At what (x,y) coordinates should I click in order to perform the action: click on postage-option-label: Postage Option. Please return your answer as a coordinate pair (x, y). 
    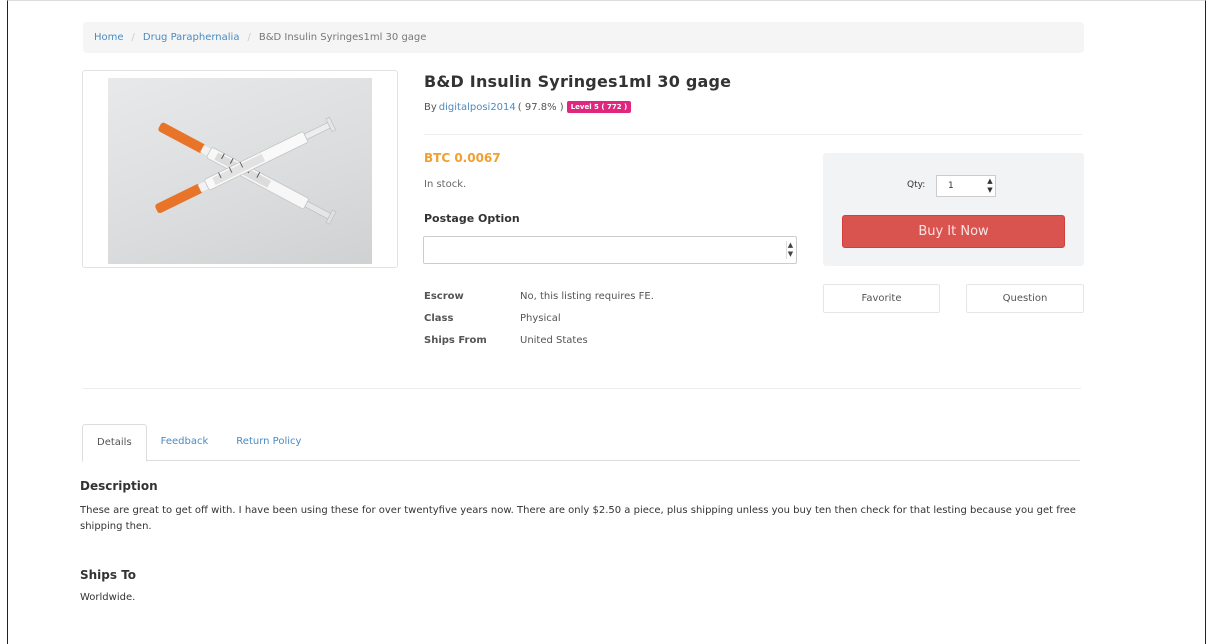
    Looking at the image, I should click on (472, 218).